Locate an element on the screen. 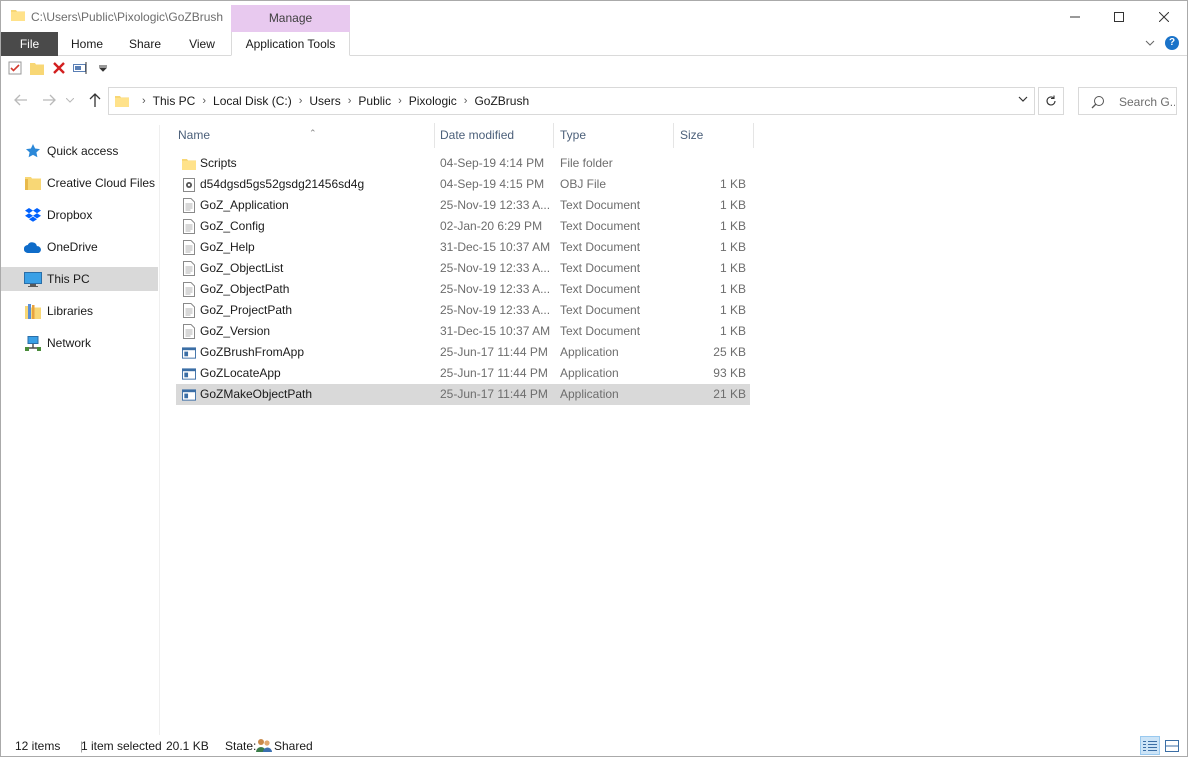  sidebar-item-quick-access: Quick access is located at coordinates (79, 151).